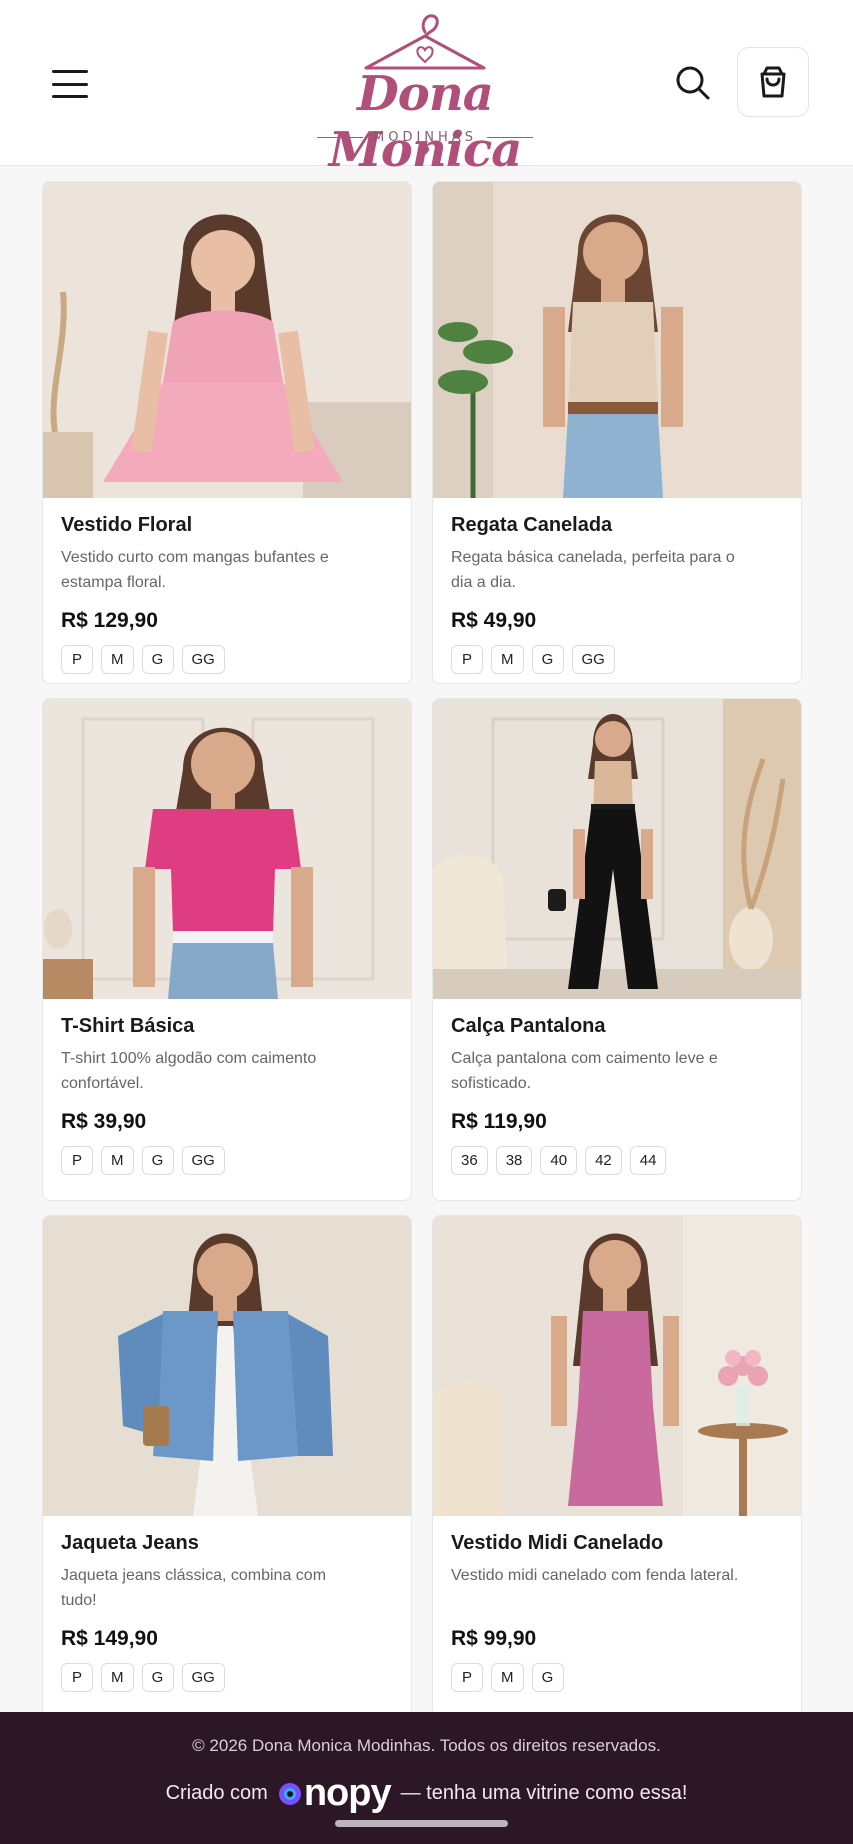 This screenshot has height=1844, width=853. Describe the element at coordinates (469, 1160) in the screenshot. I see `size-option: 36` at that location.